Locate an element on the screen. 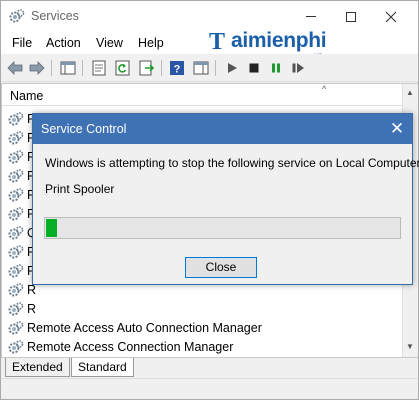 Image resolution: width=419 pixels, height=400 pixels. play-icon is located at coordinates (232, 68).